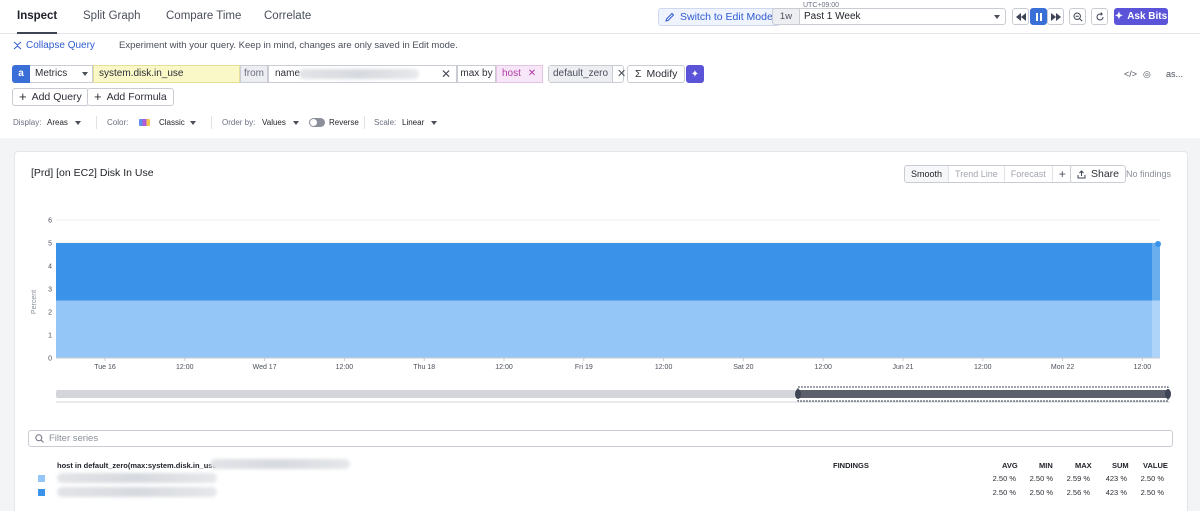  Describe the element at coordinates (1149, 174) in the screenshot. I see `findings-status: No findings` at that location.